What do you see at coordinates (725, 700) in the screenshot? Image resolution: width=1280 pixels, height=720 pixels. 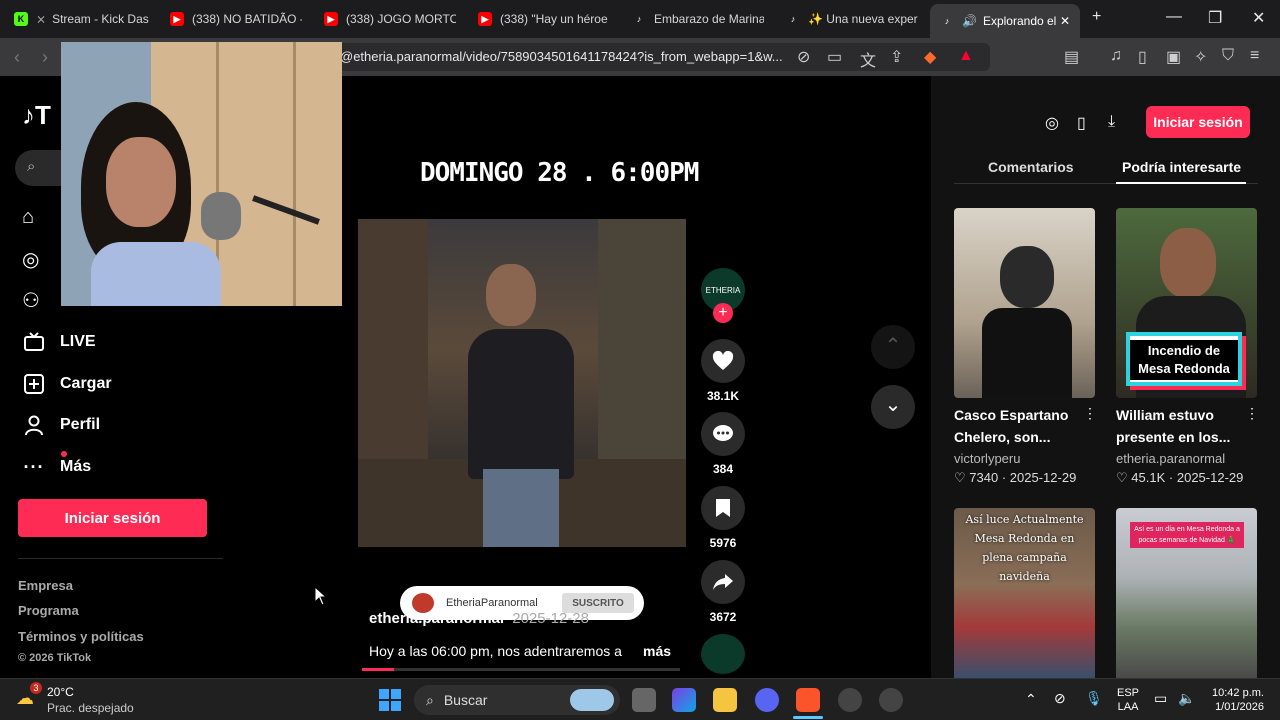 I see `file-explorer-icon` at bounding box center [725, 700].